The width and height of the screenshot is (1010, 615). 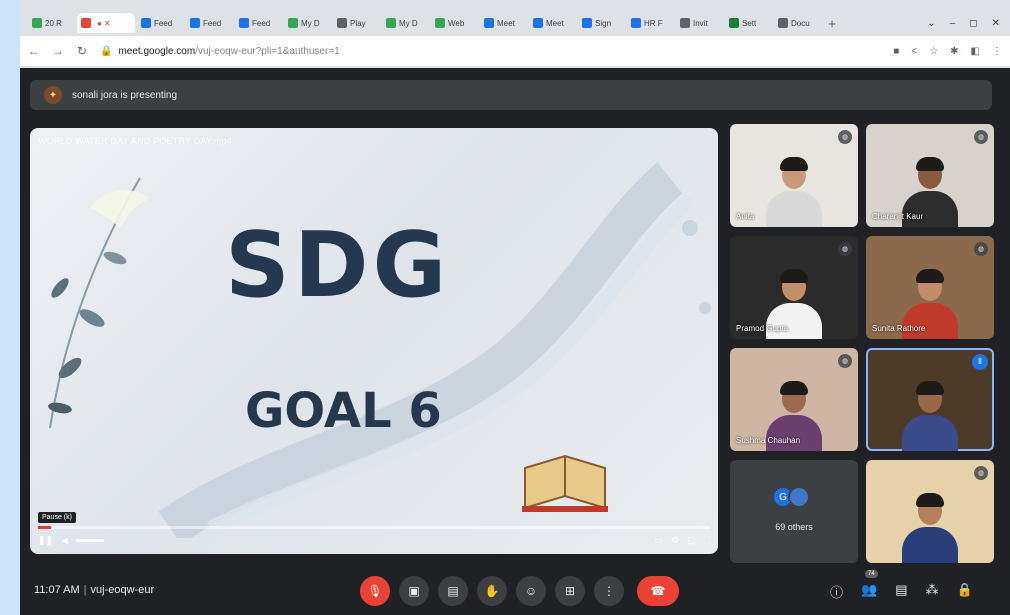 I want to click on other-participant-avatar, so click(x=799, y=497).